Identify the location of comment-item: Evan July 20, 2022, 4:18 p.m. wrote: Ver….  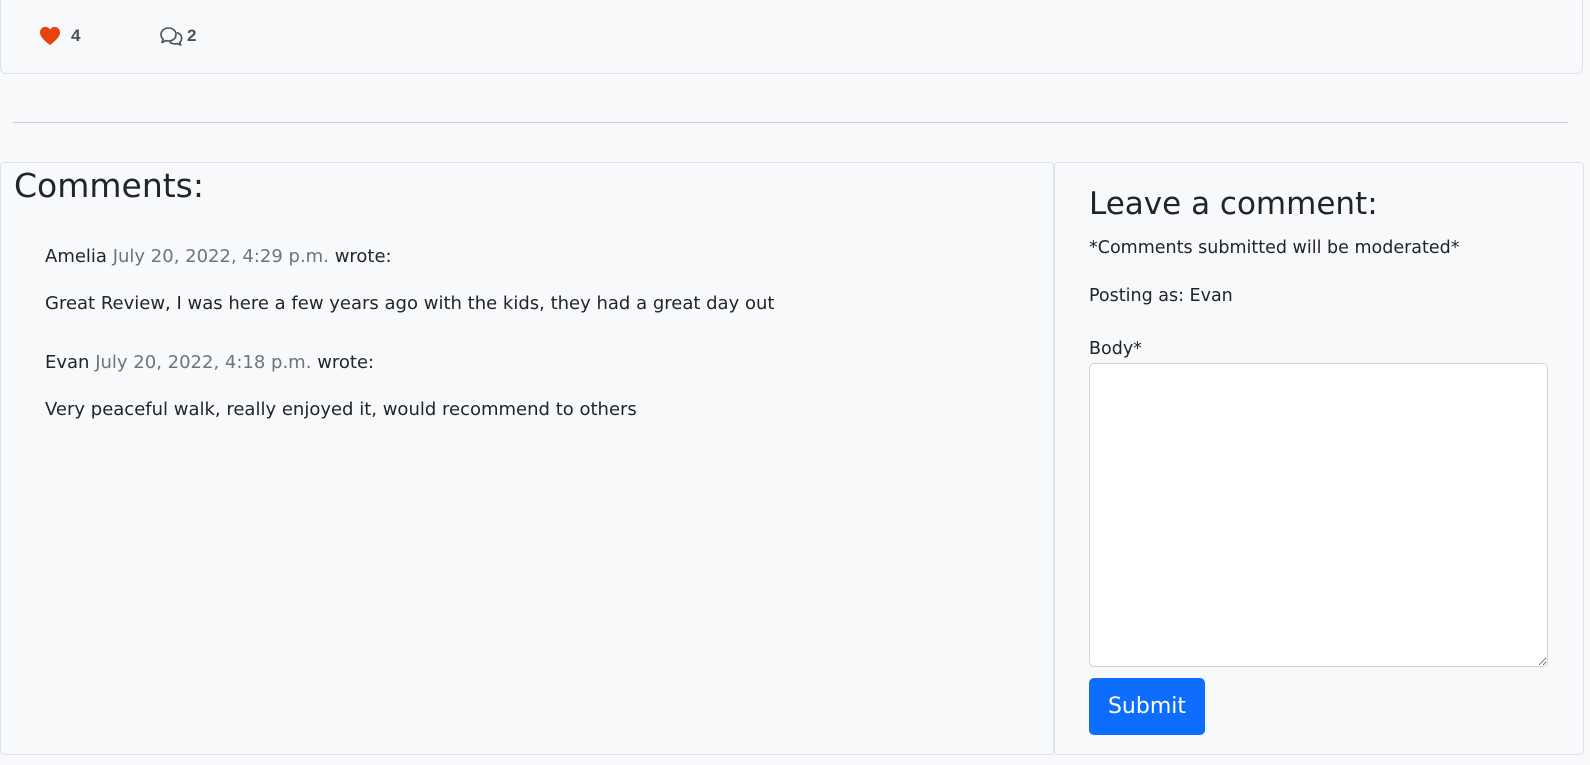
(535, 386).